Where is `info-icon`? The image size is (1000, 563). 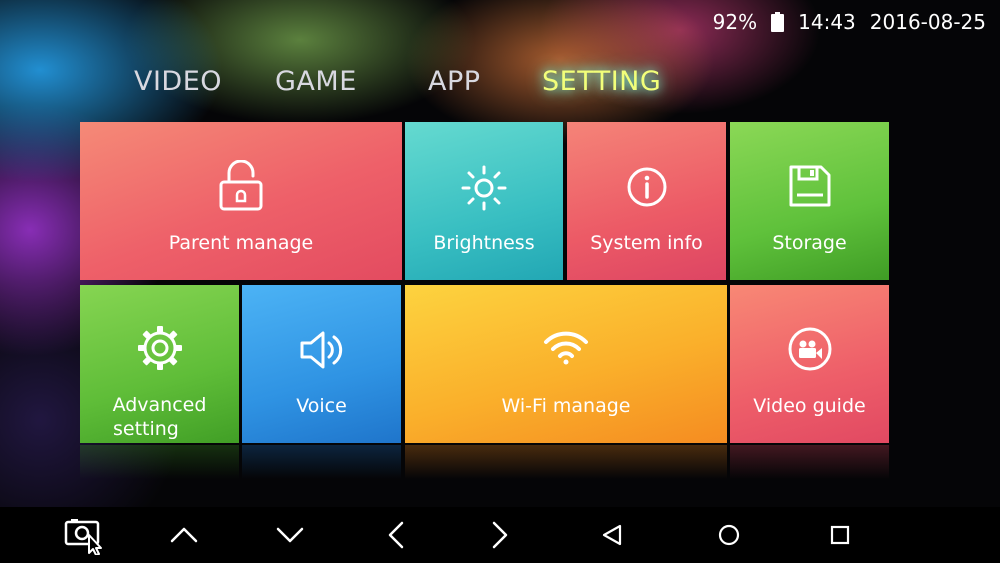 info-icon is located at coordinates (646, 187).